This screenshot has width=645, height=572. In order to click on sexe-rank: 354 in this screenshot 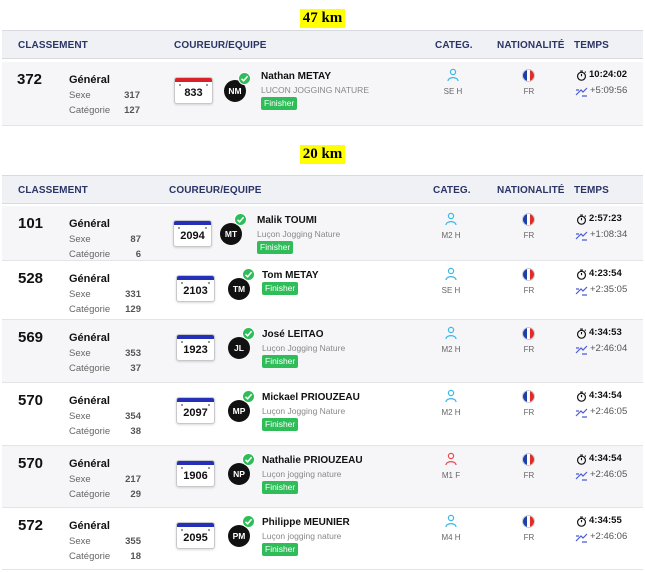, I will do `click(133, 416)`.